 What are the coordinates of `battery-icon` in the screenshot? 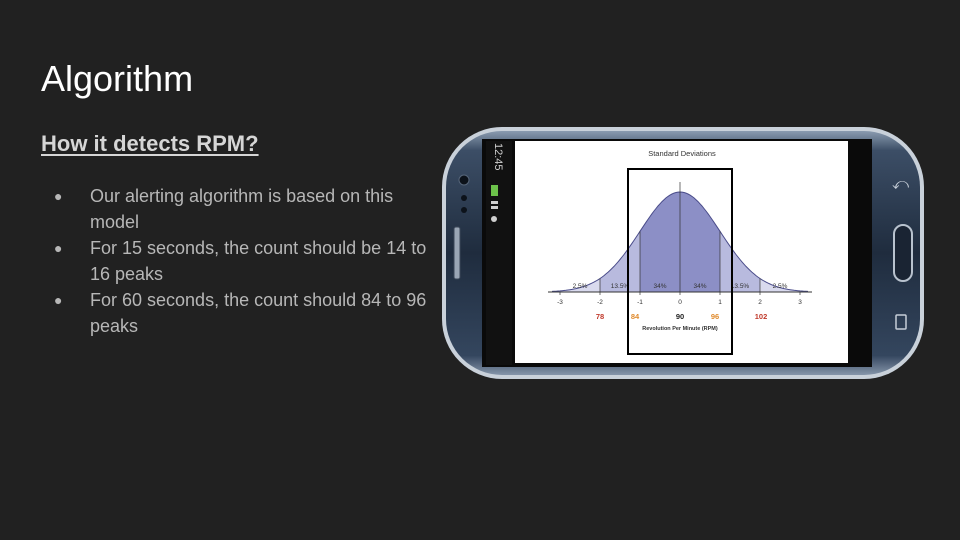 It's located at (494, 190).